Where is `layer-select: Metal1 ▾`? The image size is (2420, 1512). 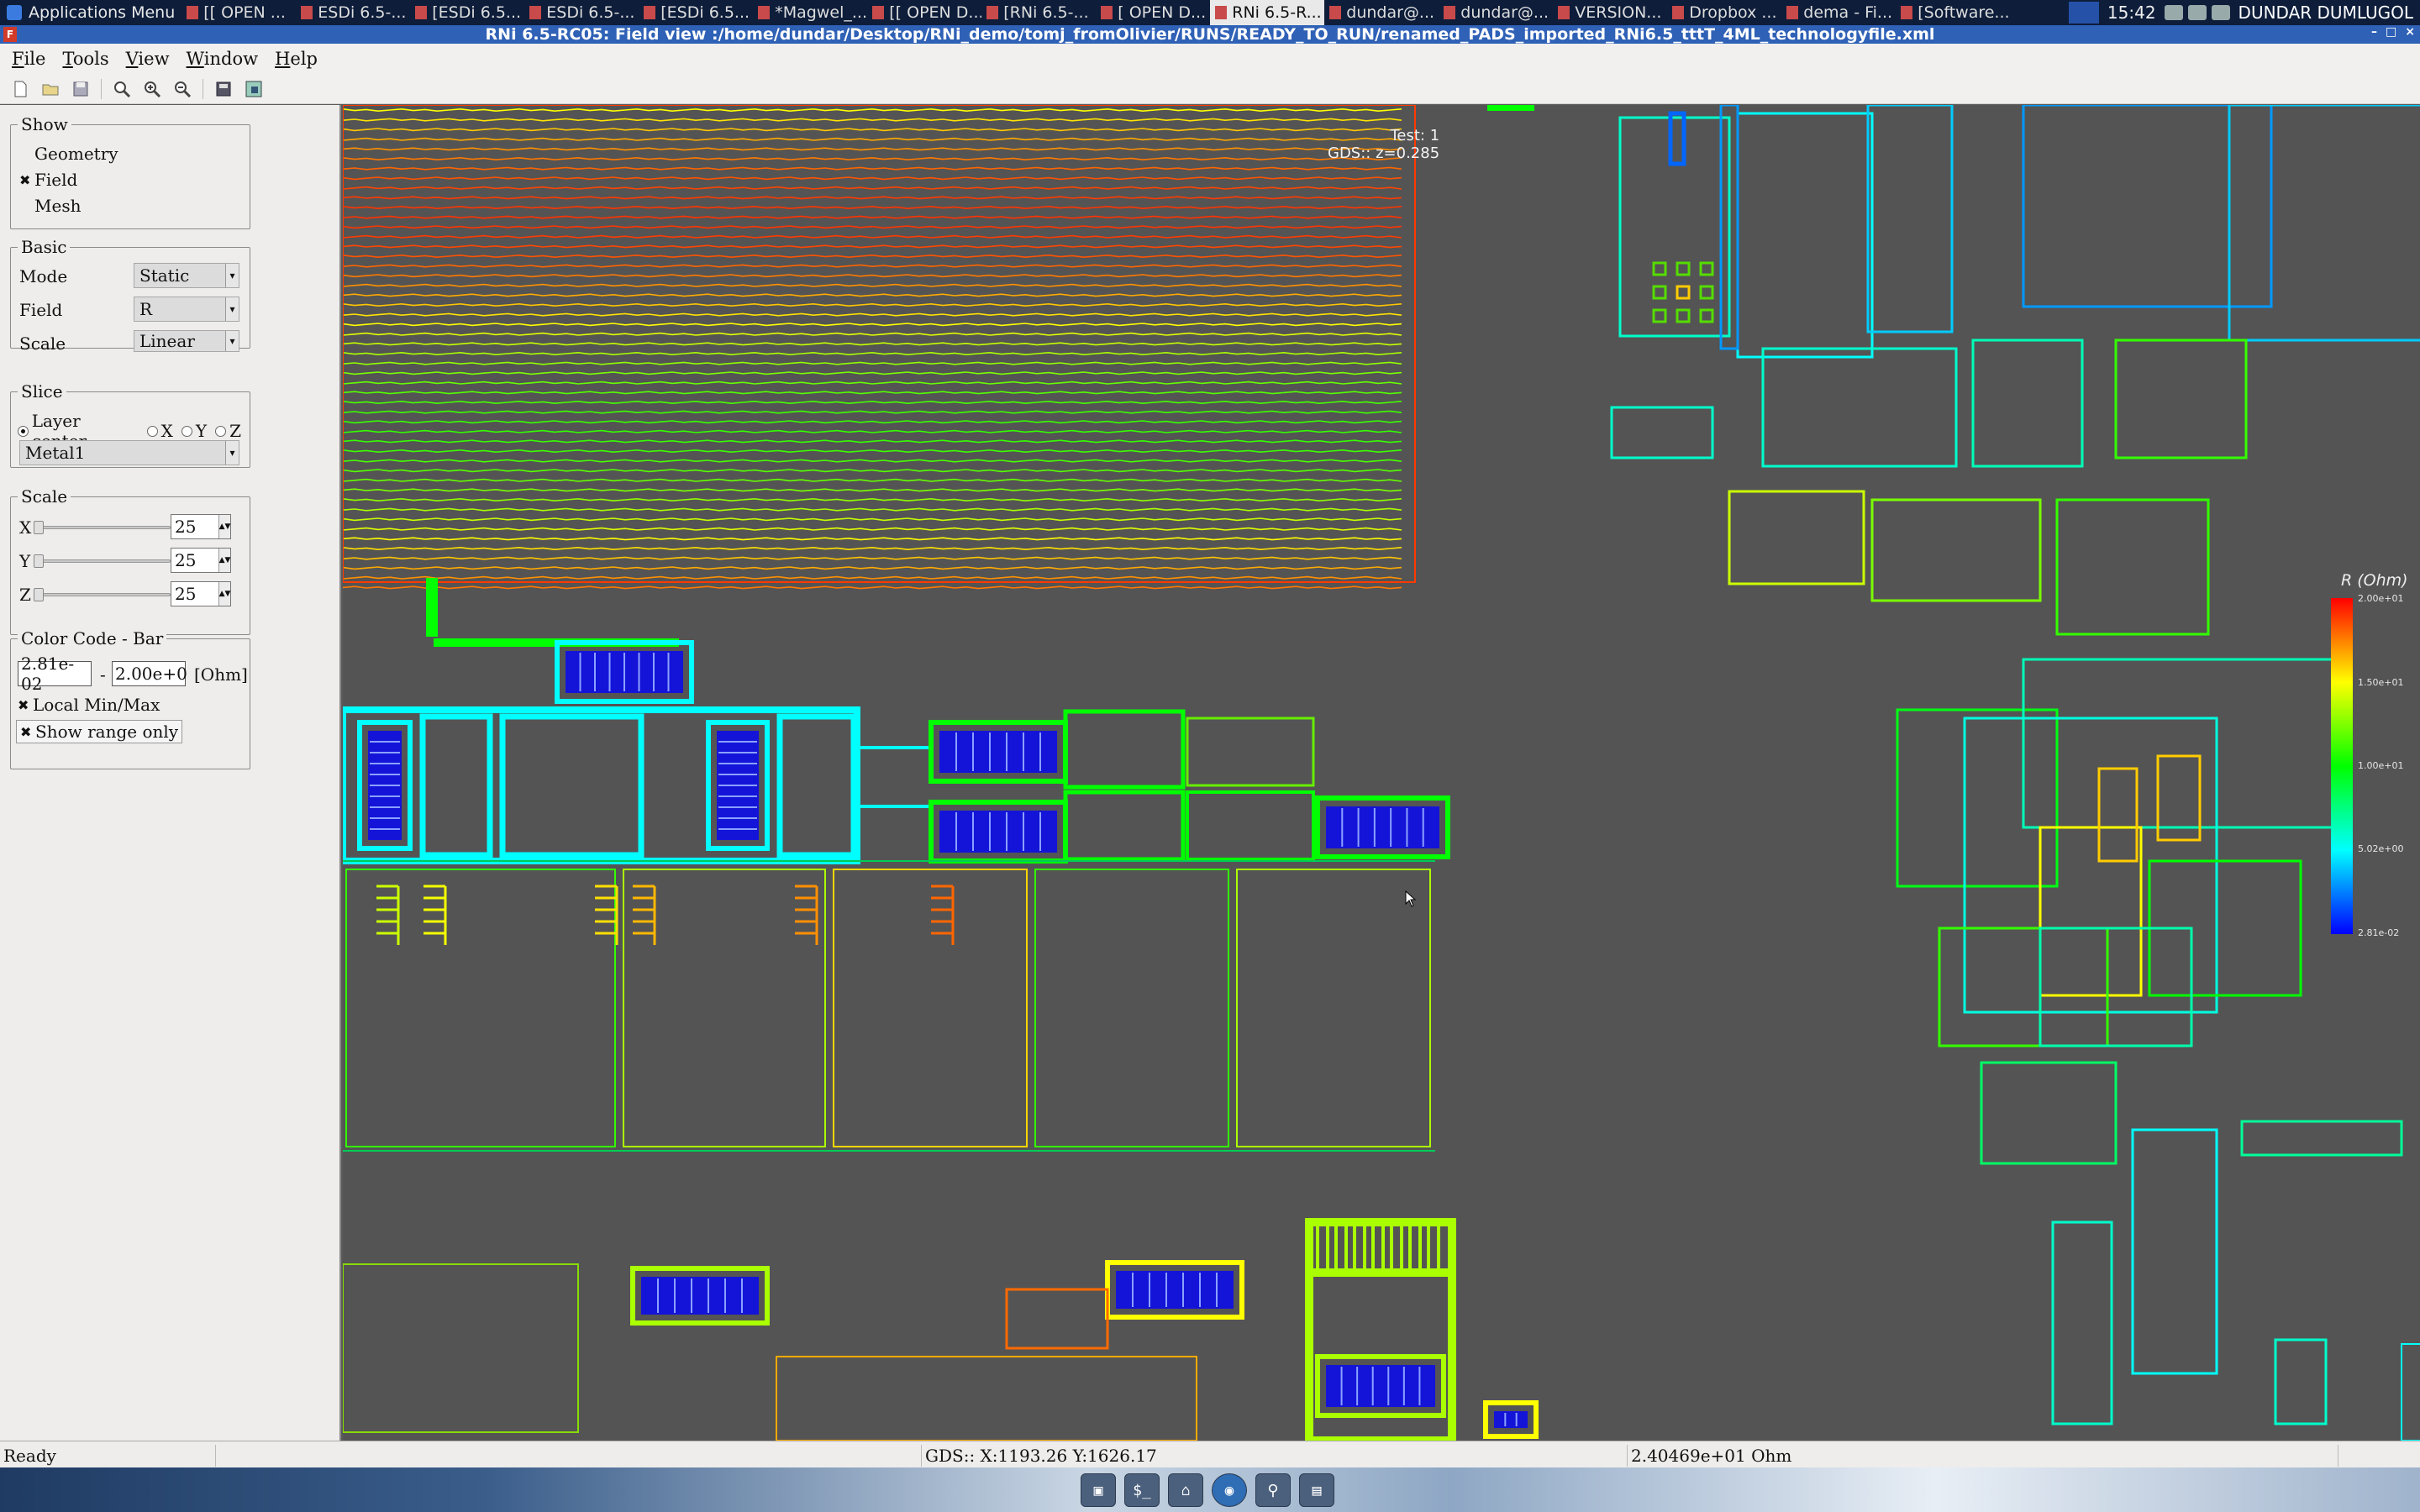
layer-select: Metal1 ▾ is located at coordinates (129, 452).